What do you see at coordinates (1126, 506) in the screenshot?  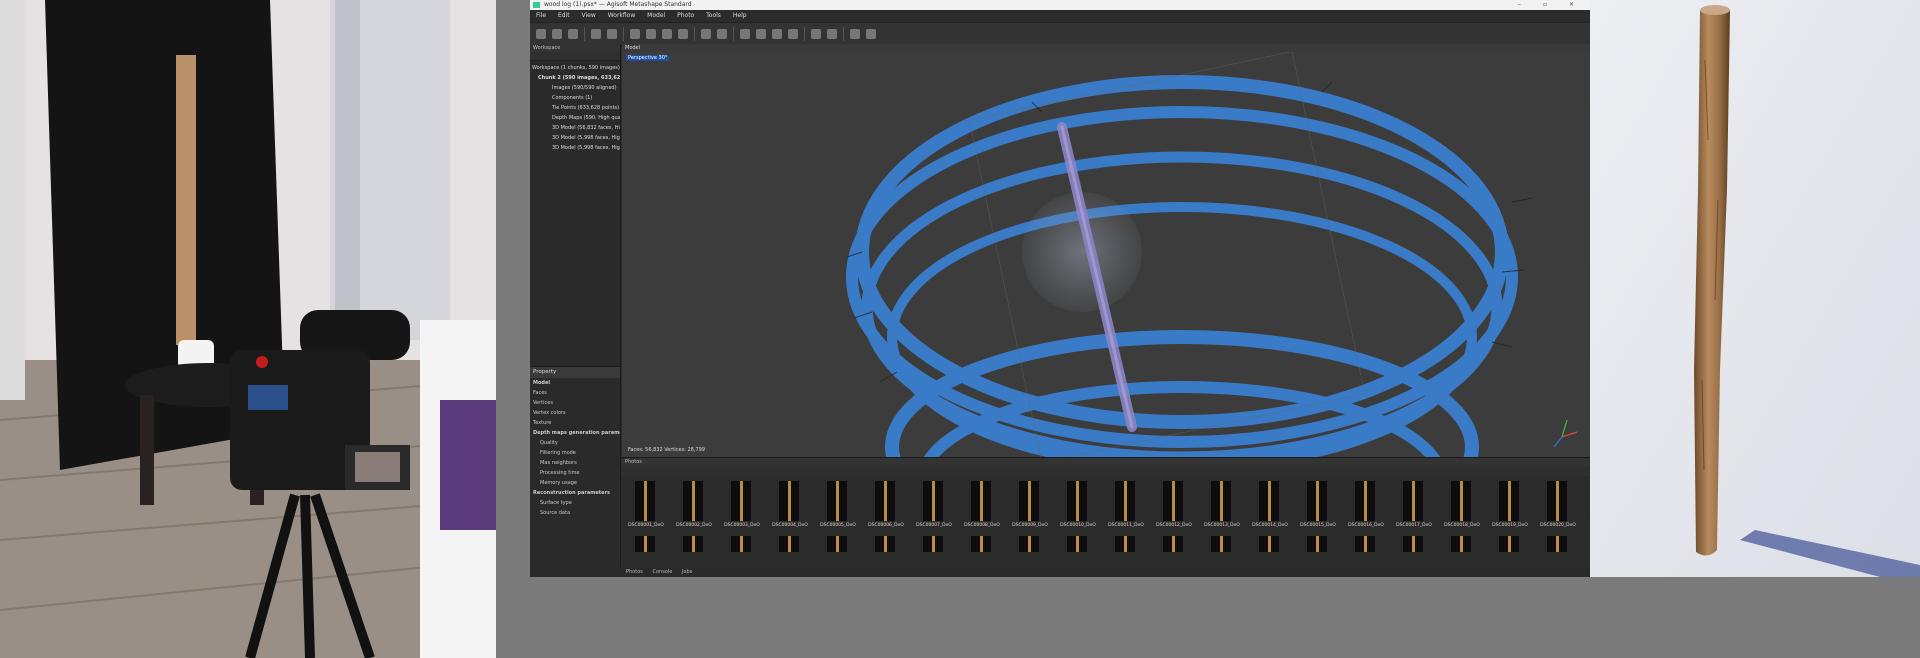 I see `photo-thumbnail: DSC00011_DxO` at bounding box center [1126, 506].